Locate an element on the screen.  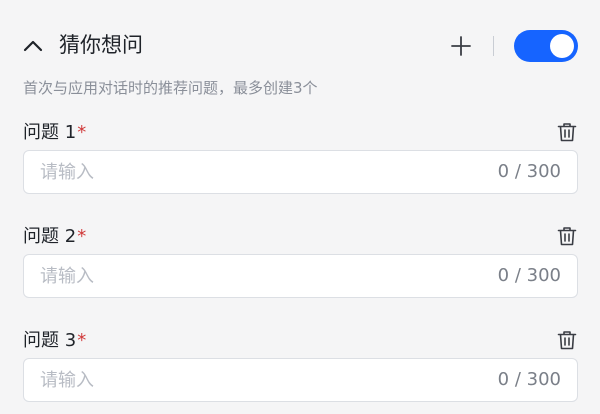
enable-toggle is located at coordinates (546, 46).